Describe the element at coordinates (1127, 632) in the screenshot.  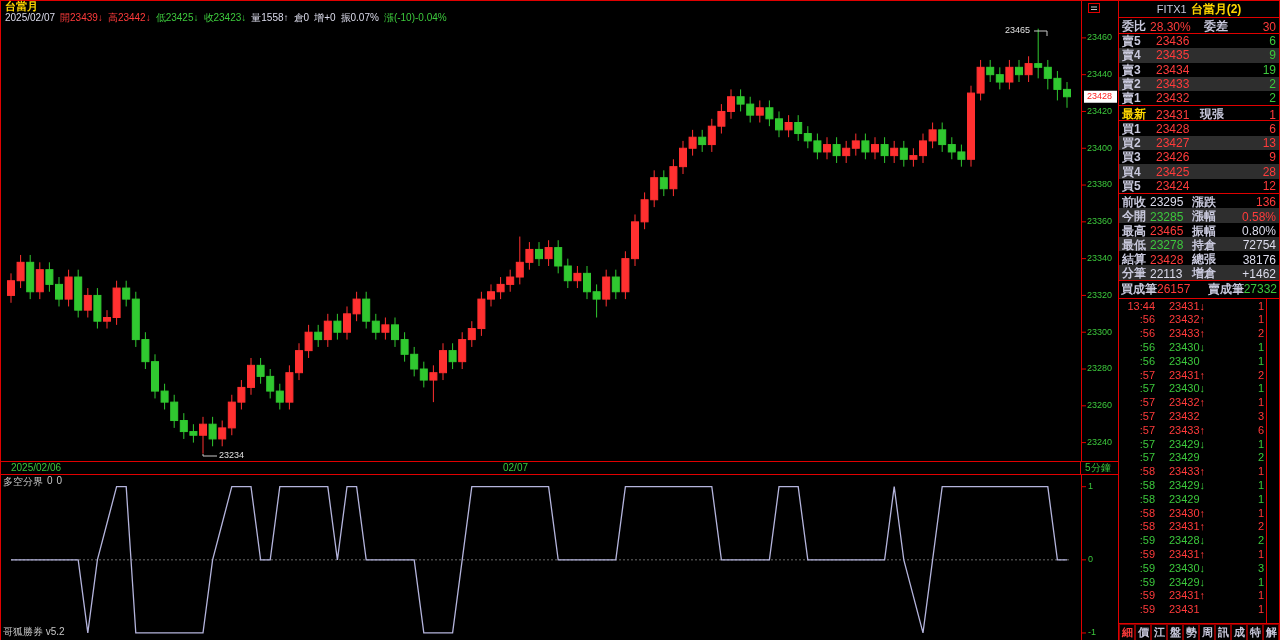
I see `panel-tab: 細` at that location.